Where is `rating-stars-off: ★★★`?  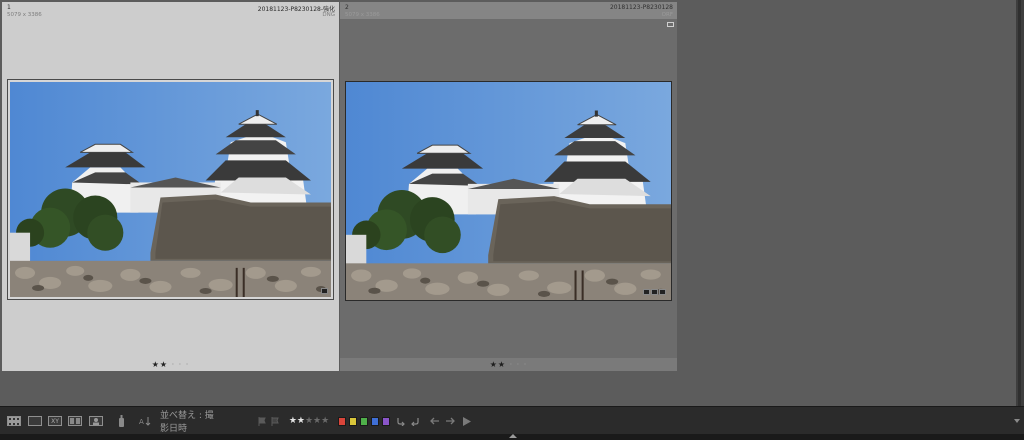 rating-stars-off: ★★★ is located at coordinates (317, 421).